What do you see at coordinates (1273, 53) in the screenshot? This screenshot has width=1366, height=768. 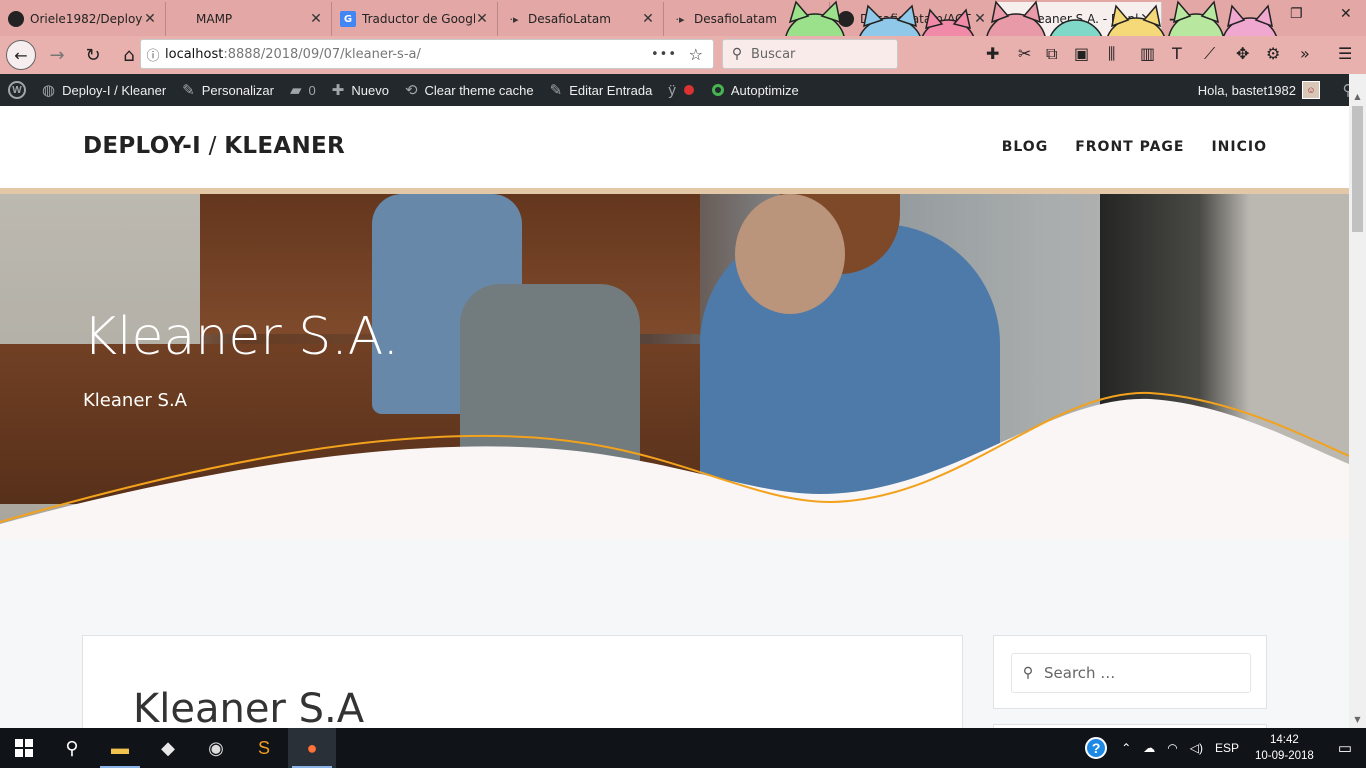 I see `settings-icon: ⚙` at bounding box center [1273, 53].